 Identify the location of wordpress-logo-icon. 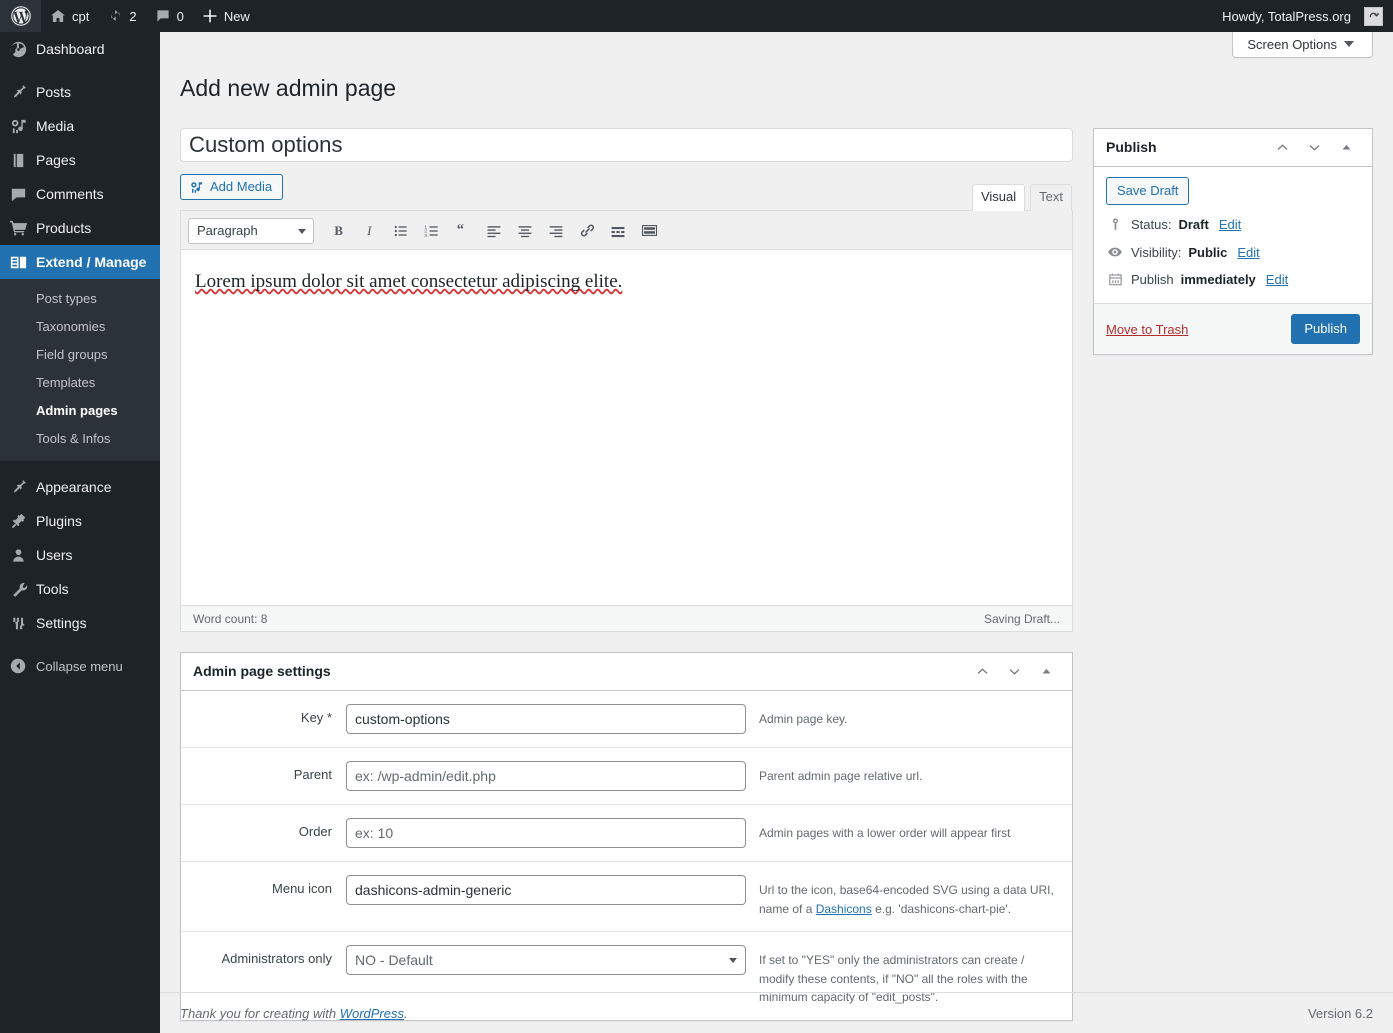
(21, 16).